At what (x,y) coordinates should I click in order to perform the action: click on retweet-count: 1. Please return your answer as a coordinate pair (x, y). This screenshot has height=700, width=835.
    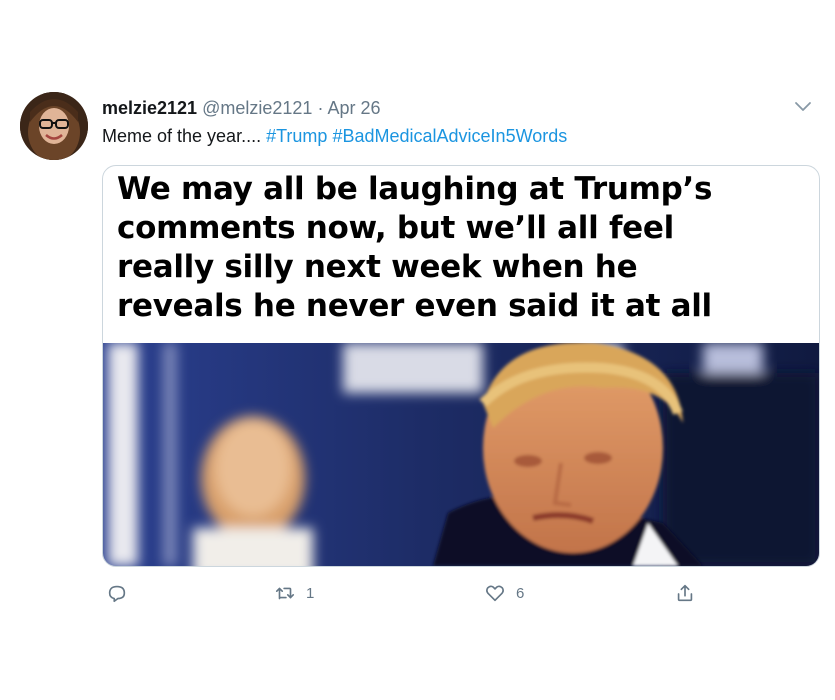
    Looking at the image, I should click on (310, 593).